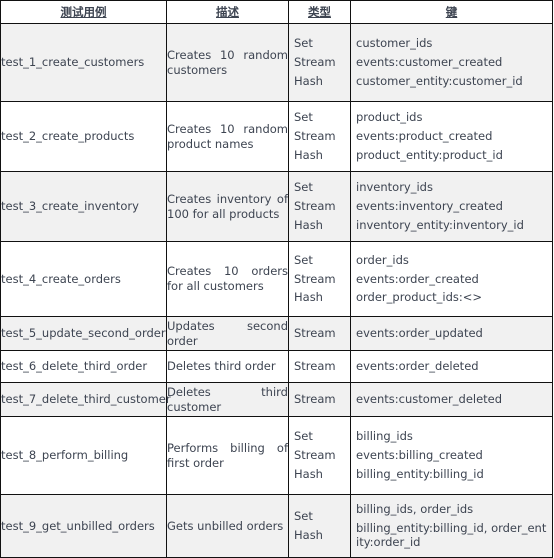 This screenshot has height=558, width=554. I want to click on description-text: Creates 10 random product names, so click(227, 136).